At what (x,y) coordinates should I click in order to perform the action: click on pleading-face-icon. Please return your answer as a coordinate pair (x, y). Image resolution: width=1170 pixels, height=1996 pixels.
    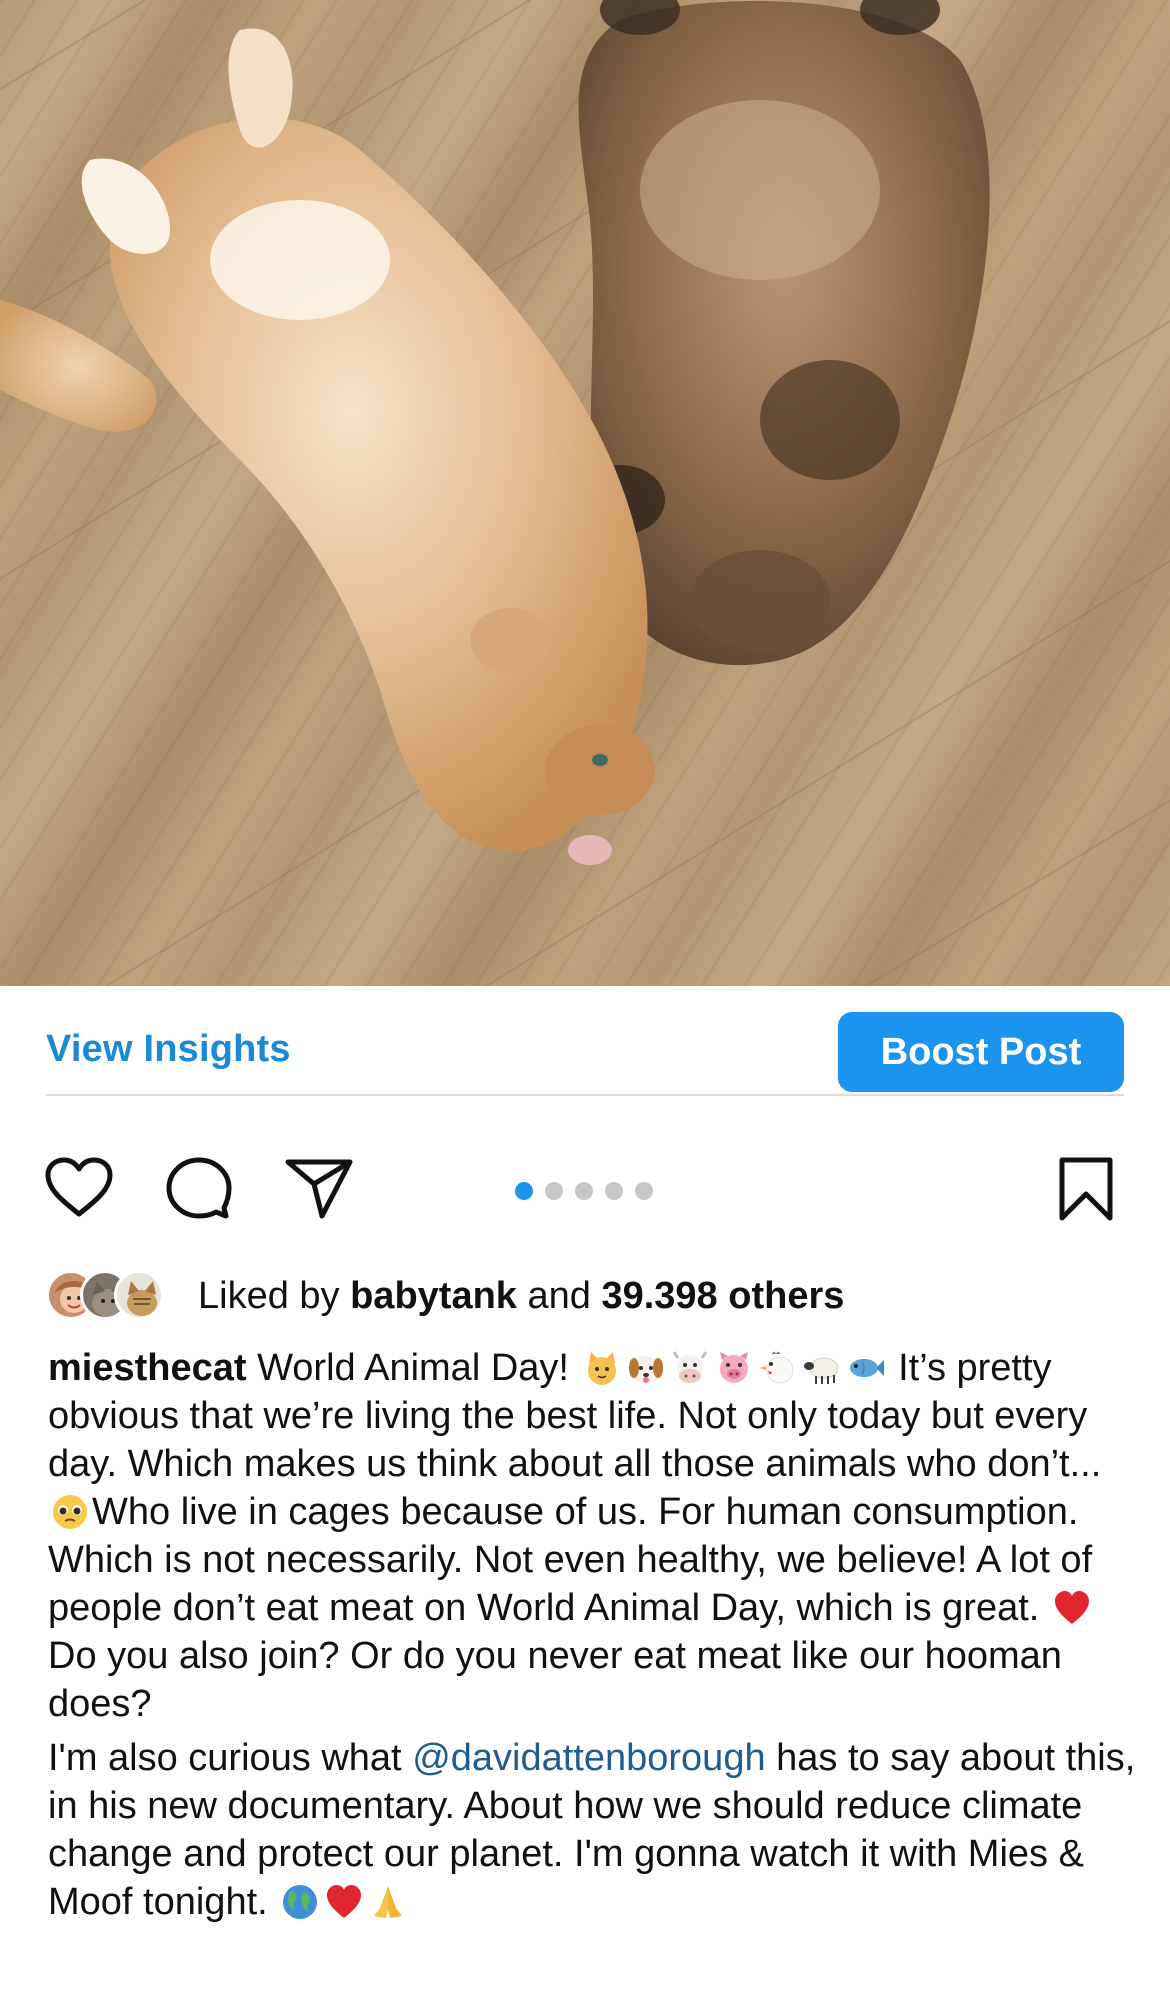
    Looking at the image, I should click on (70, 1512).